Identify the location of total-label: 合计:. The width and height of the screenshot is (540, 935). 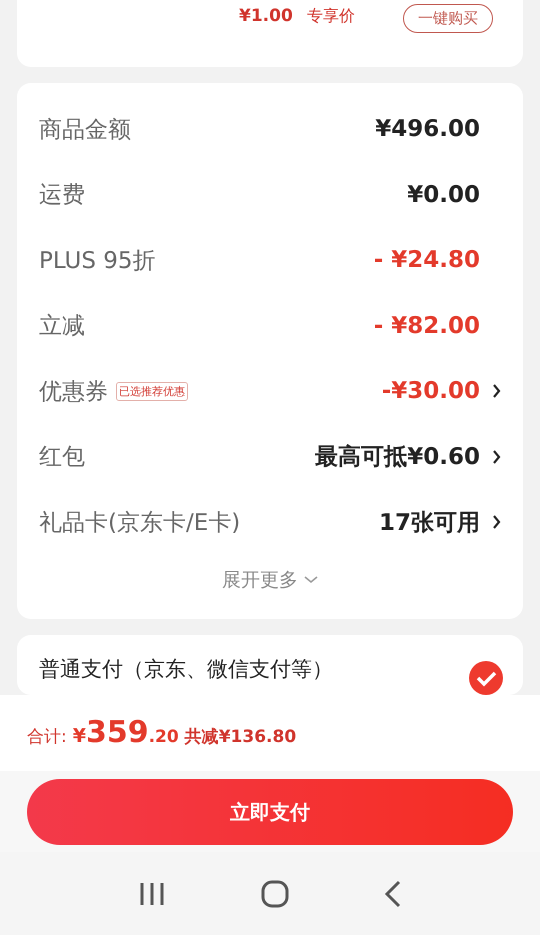
(47, 737).